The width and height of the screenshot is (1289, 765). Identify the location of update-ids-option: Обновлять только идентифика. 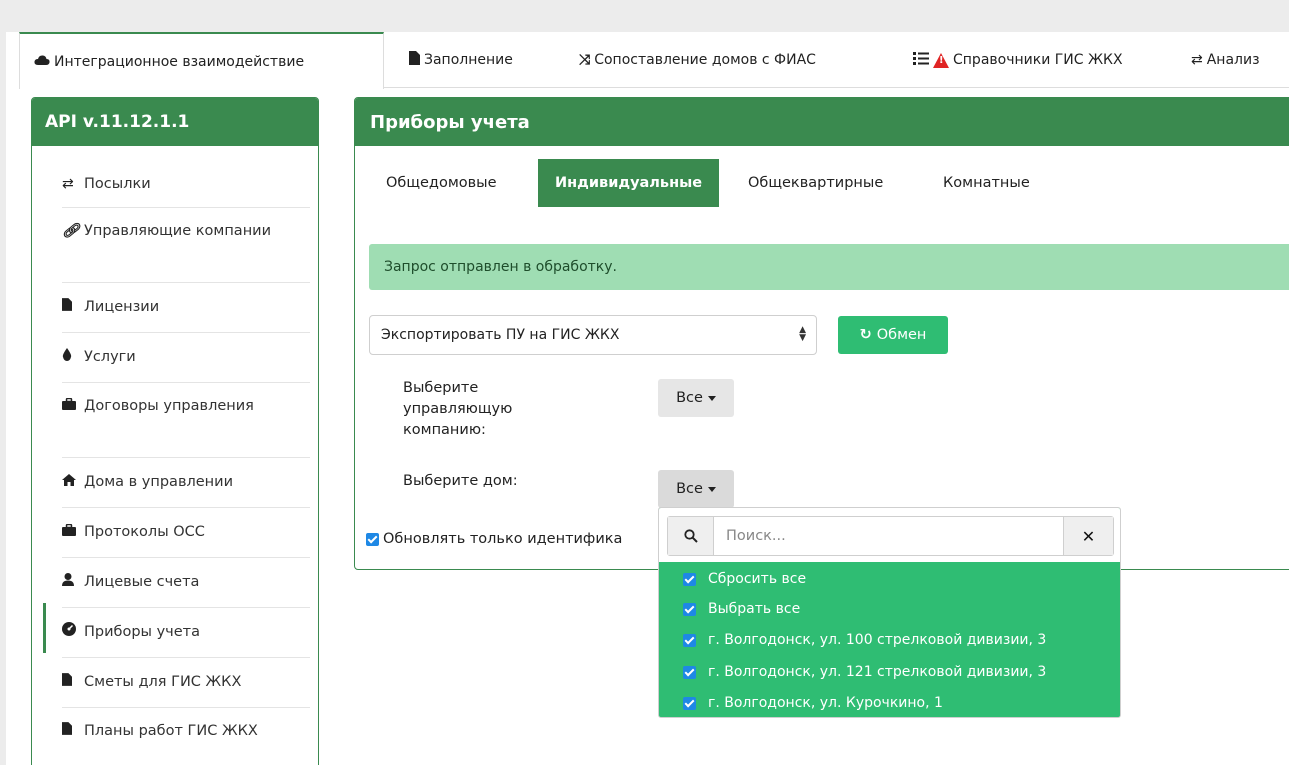
(494, 539).